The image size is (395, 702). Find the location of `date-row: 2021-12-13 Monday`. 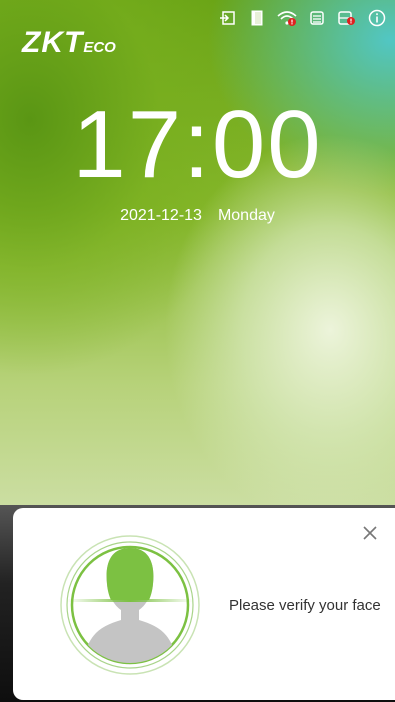

date-row: 2021-12-13 Monday is located at coordinates (197, 216).